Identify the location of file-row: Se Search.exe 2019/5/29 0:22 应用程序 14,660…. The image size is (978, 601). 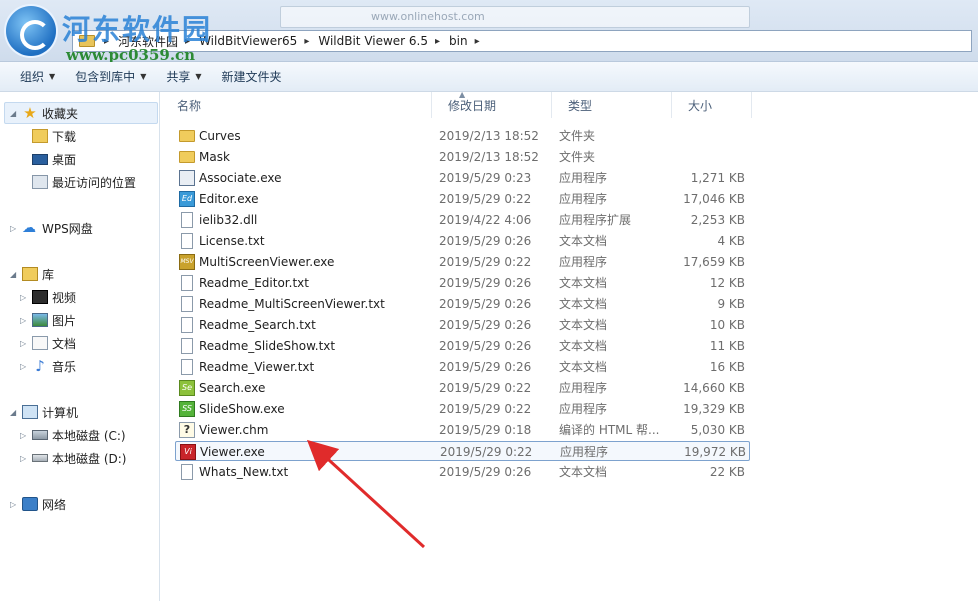
(462, 388).